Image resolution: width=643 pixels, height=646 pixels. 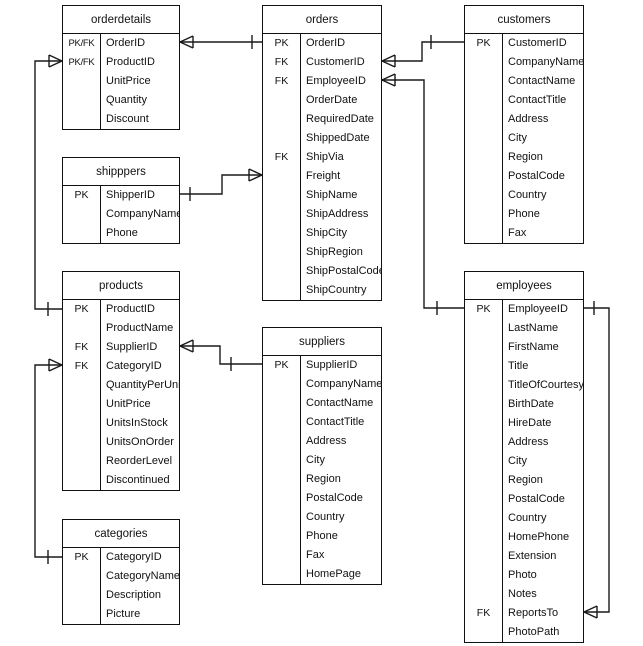 What do you see at coordinates (322, 62) in the screenshot?
I see `field-row: FK CustomerID` at bounding box center [322, 62].